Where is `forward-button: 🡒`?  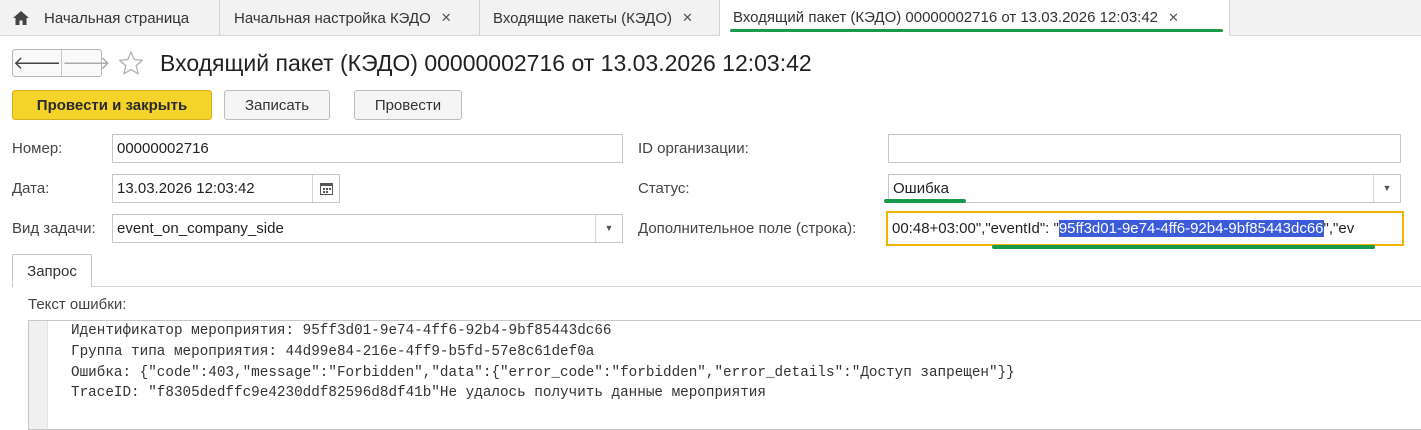 forward-button: 🡒 is located at coordinates (86, 63).